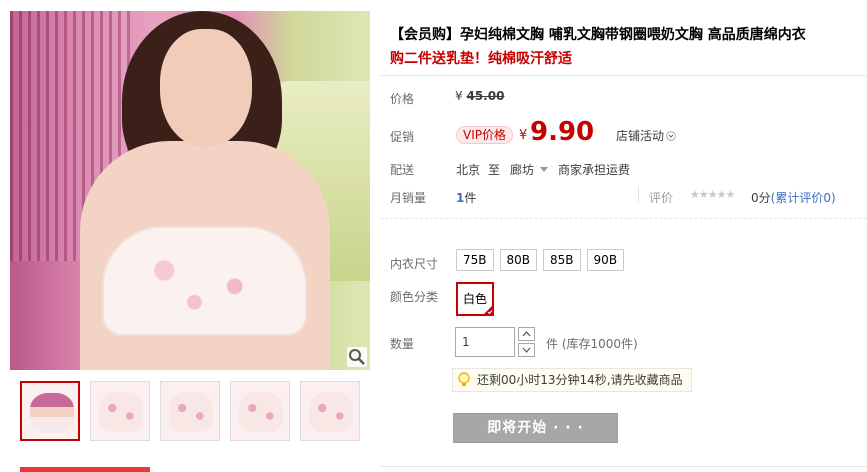 The image size is (867, 472). Describe the element at coordinates (803, 198) in the screenshot. I see `rating-count-link: (累计评价0)` at that location.